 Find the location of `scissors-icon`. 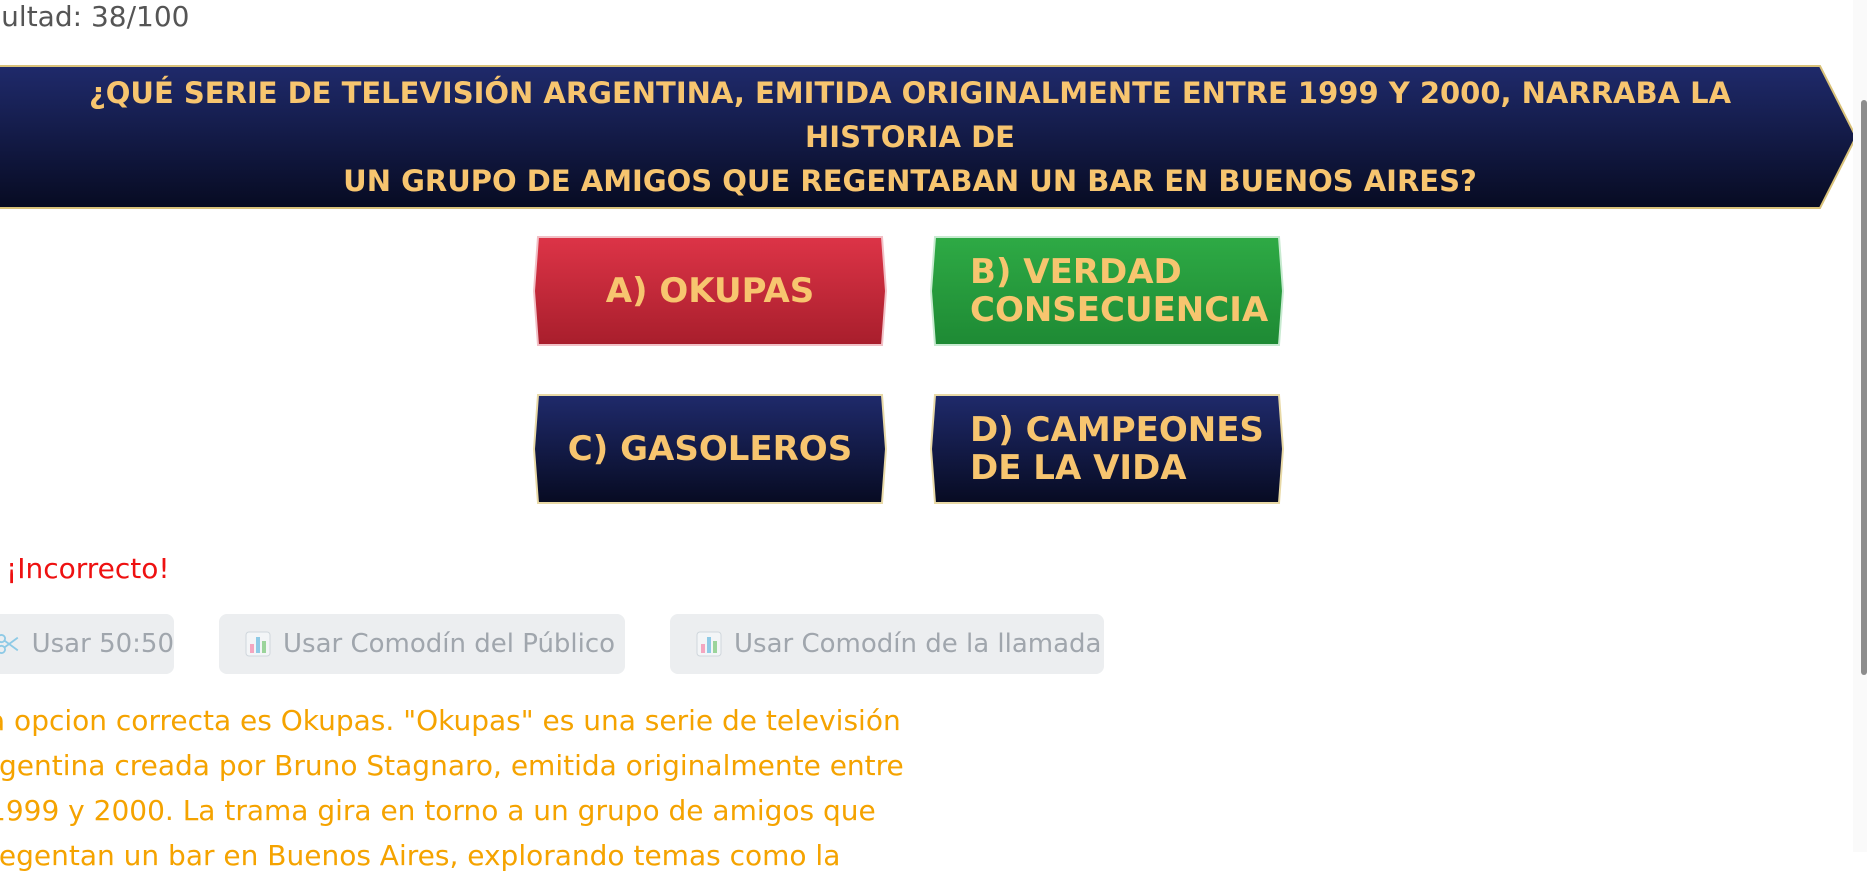

scissors-icon is located at coordinates (9, 644).